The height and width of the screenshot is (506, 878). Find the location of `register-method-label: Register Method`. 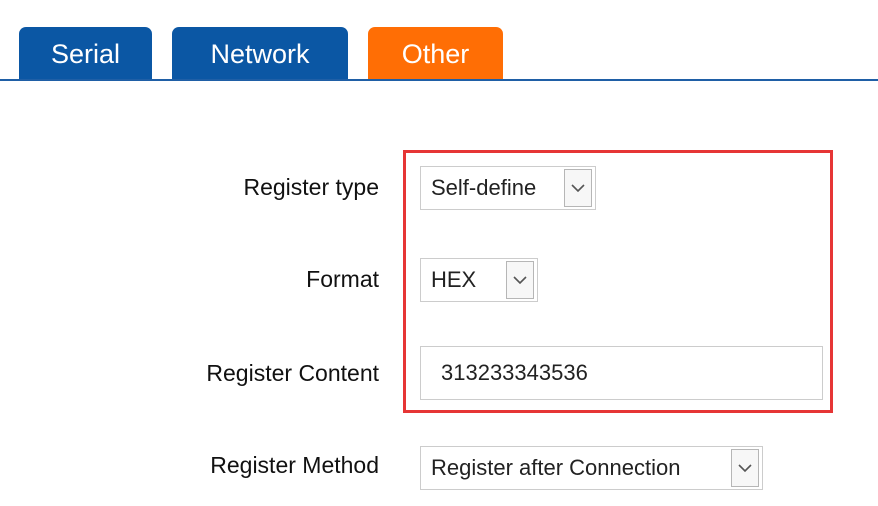

register-method-label: Register Method is located at coordinates (294, 465).